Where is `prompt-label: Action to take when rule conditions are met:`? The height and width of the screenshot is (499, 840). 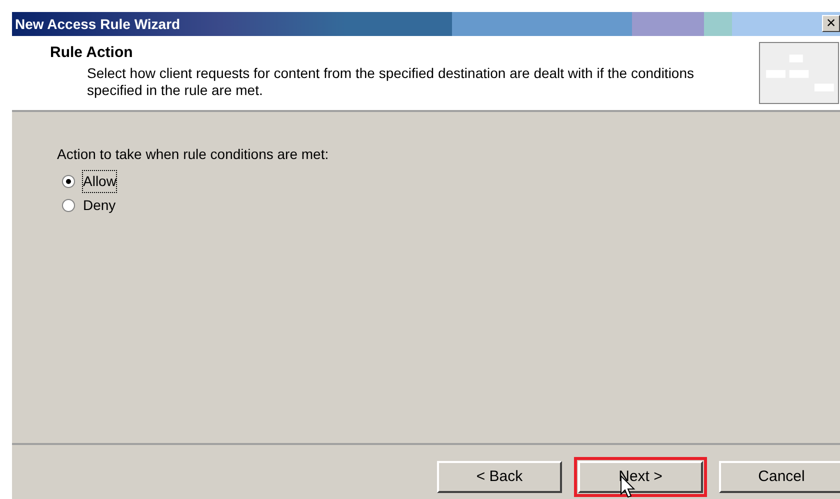 prompt-label: Action to take when rule conditions are met: is located at coordinates (193, 154).